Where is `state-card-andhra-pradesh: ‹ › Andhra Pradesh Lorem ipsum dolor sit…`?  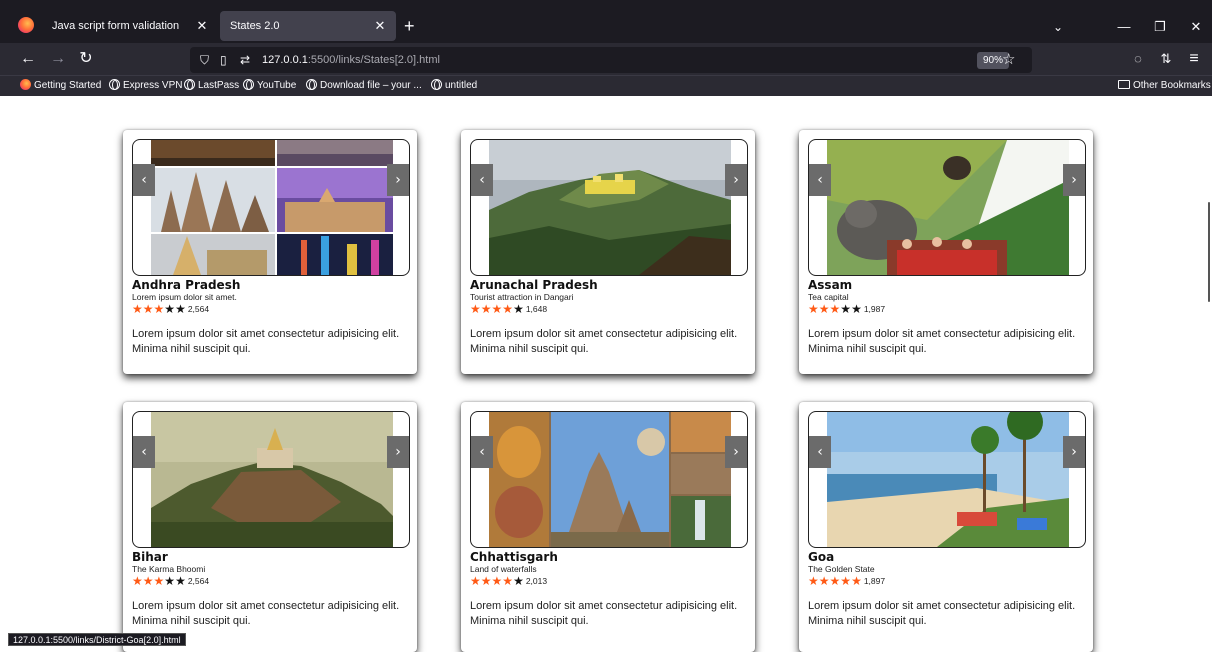
state-card-andhra-pradesh: ‹ › Andhra Pradesh Lorem ipsum dolor sit… is located at coordinates (270, 252).